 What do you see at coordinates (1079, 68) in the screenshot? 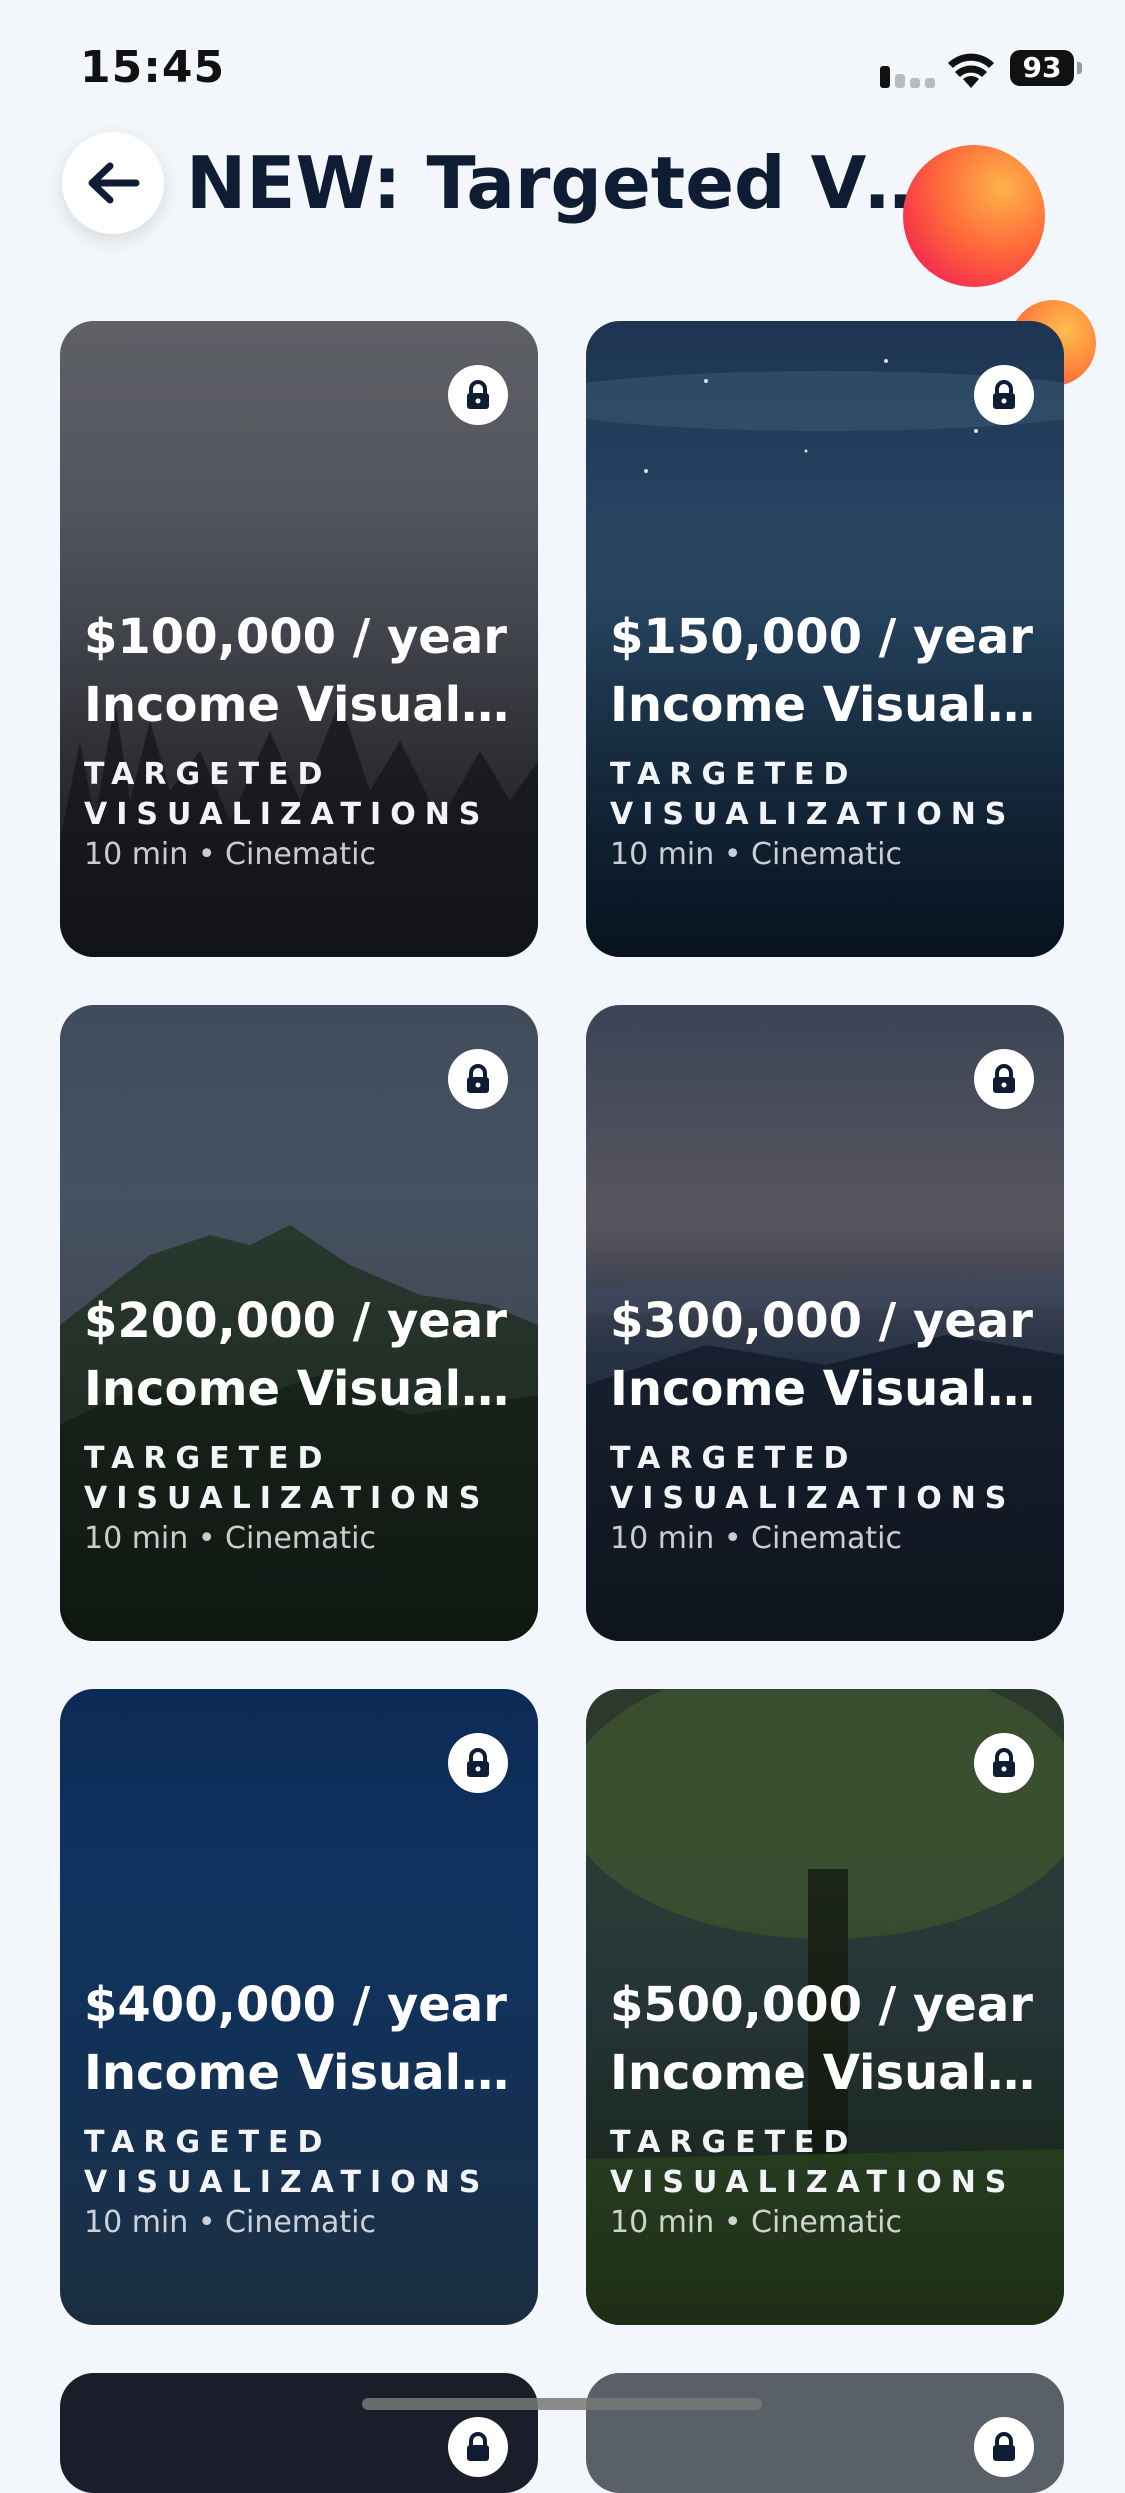
I see `battery-tip` at bounding box center [1079, 68].